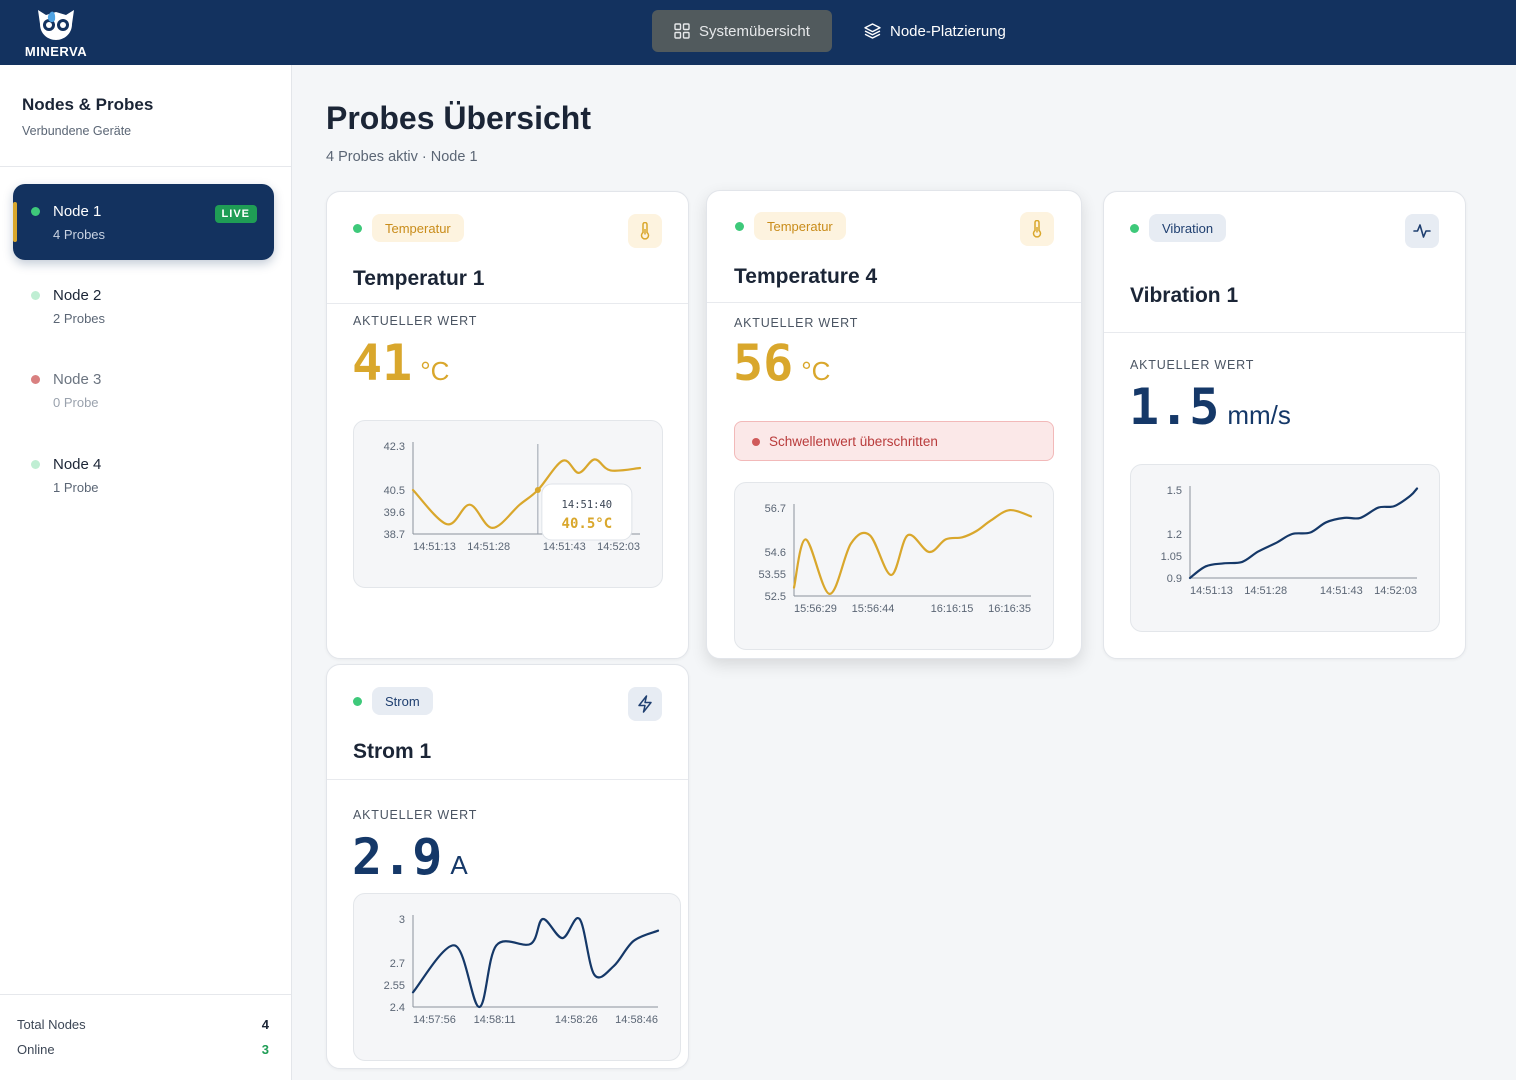  What do you see at coordinates (636, 1020) in the screenshot?
I see `x-tick-label: 14:58:46` at bounding box center [636, 1020].